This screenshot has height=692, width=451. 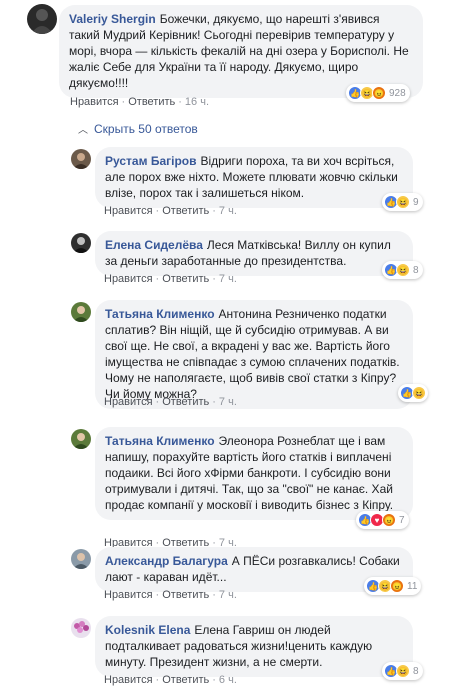 I want to click on comment-actions: Нравится · Ответить · 6 ч., so click(x=170, y=680).